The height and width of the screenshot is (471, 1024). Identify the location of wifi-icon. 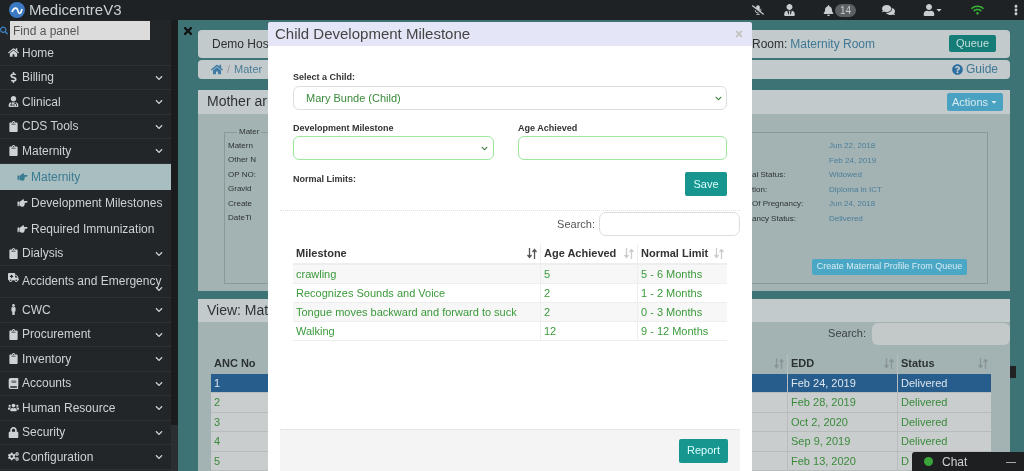
(977, 10).